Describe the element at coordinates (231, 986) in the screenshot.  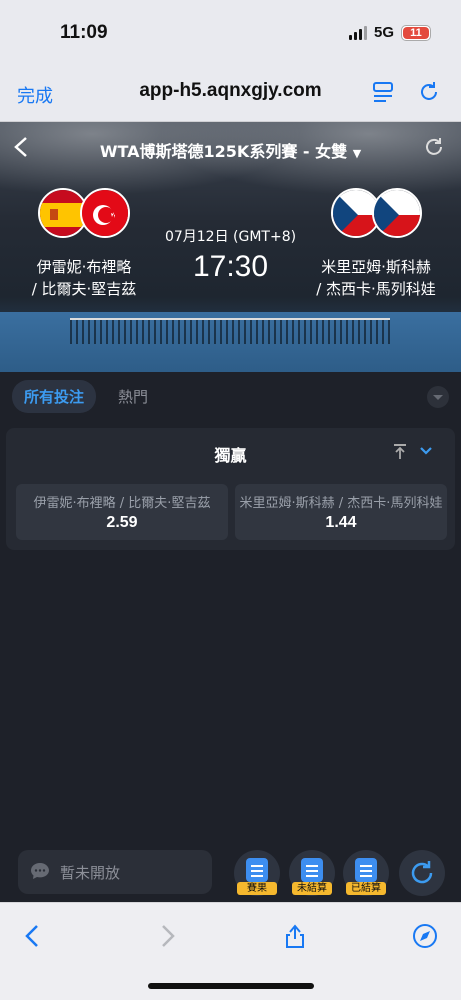
I see `home-indicator` at that location.